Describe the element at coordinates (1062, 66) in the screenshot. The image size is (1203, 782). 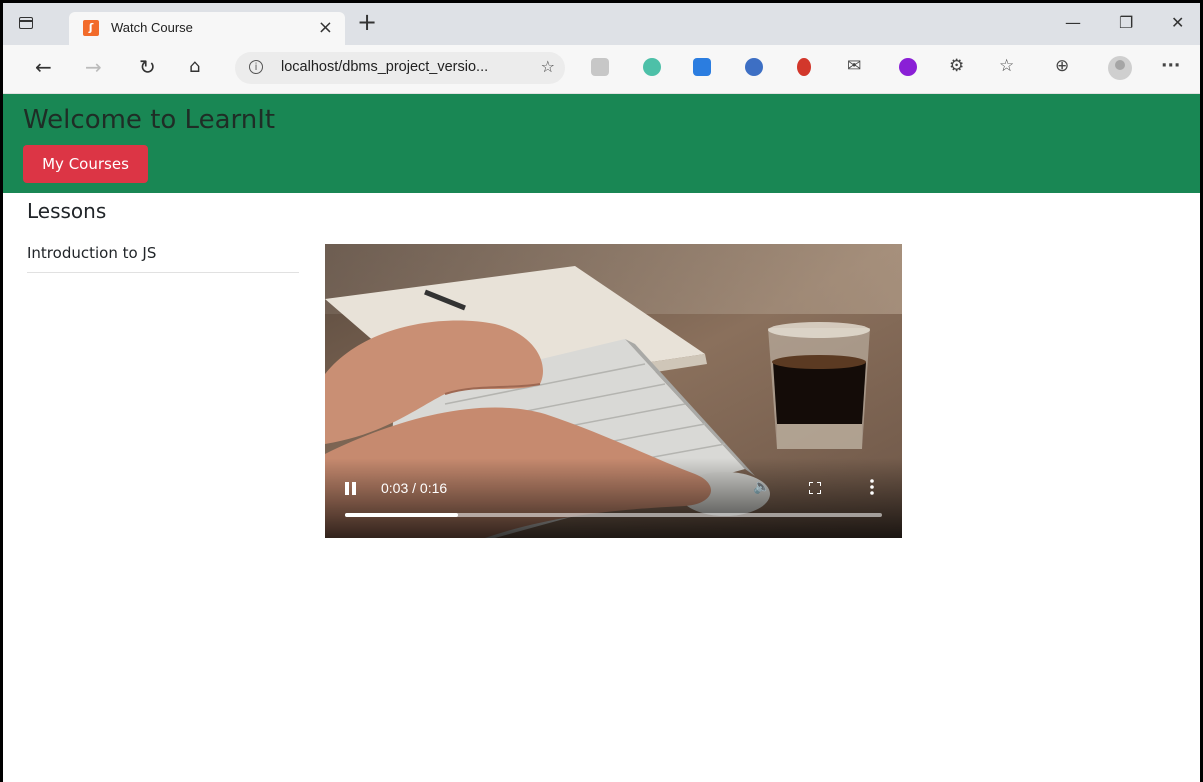
I see `collections-icon: ⊕` at that location.